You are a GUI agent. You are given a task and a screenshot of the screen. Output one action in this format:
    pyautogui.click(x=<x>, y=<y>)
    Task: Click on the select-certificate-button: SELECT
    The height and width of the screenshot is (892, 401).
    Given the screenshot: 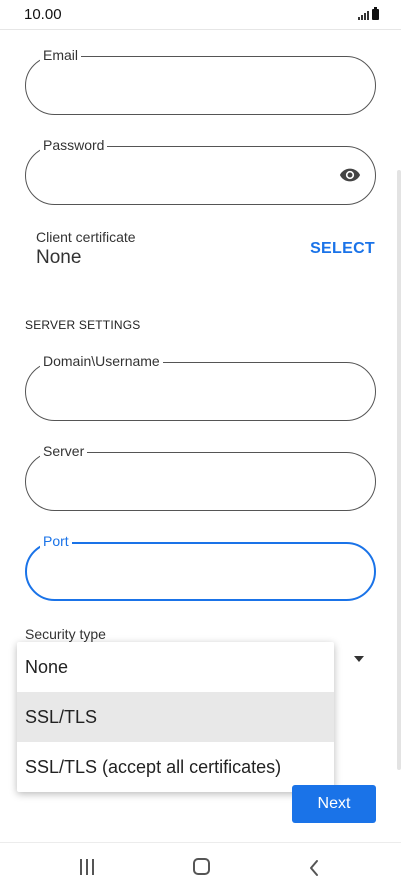 What is the action you would take?
    pyautogui.click(x=342, y=249)
    